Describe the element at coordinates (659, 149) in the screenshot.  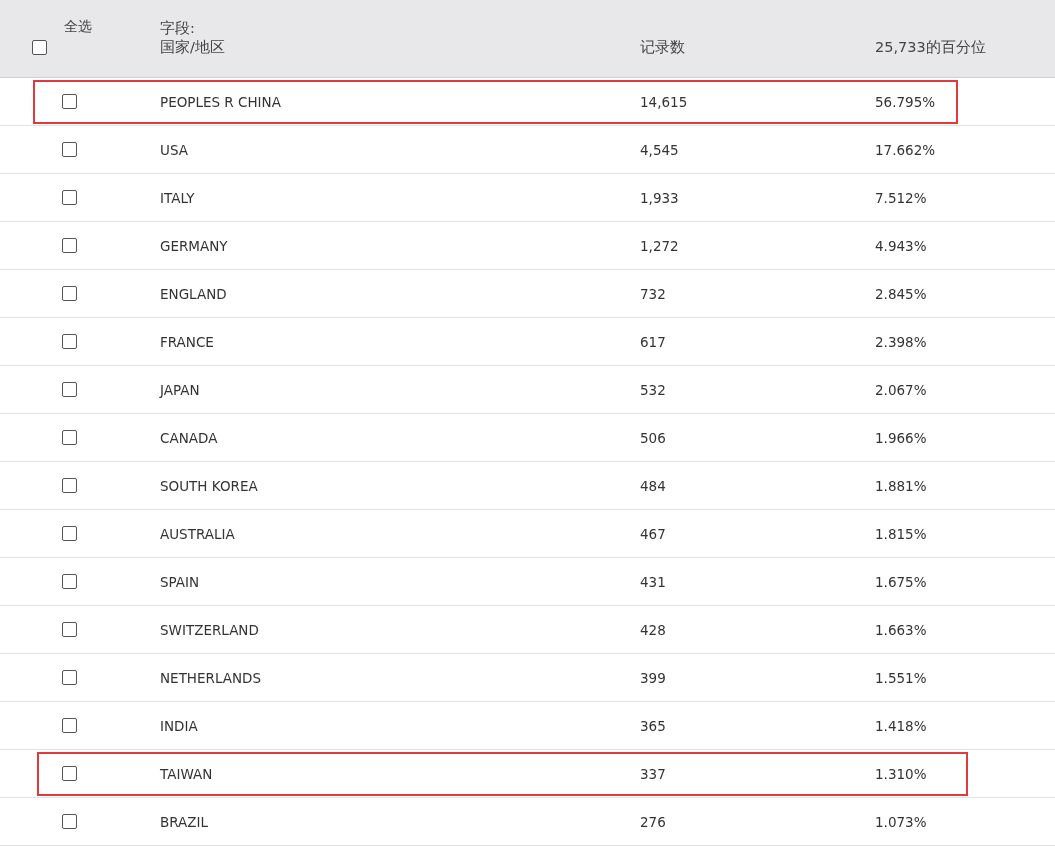
I see `record-count-cell: 4,545` at that location.